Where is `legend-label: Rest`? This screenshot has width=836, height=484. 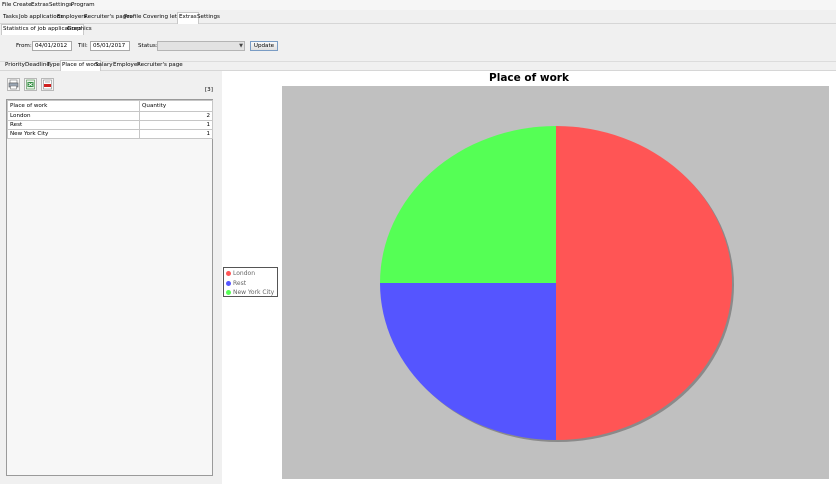 legend-label: Rest is located at coordinates (240, 283).